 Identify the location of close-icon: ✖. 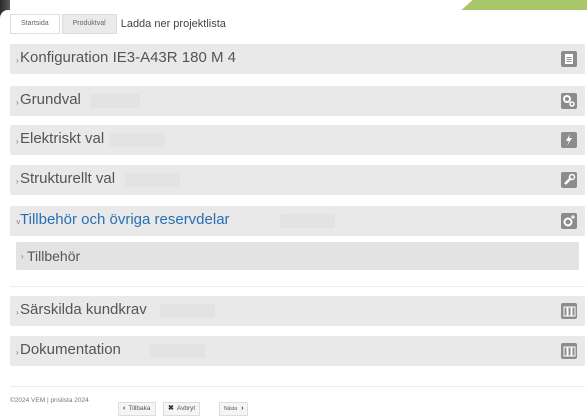
(171, 408).